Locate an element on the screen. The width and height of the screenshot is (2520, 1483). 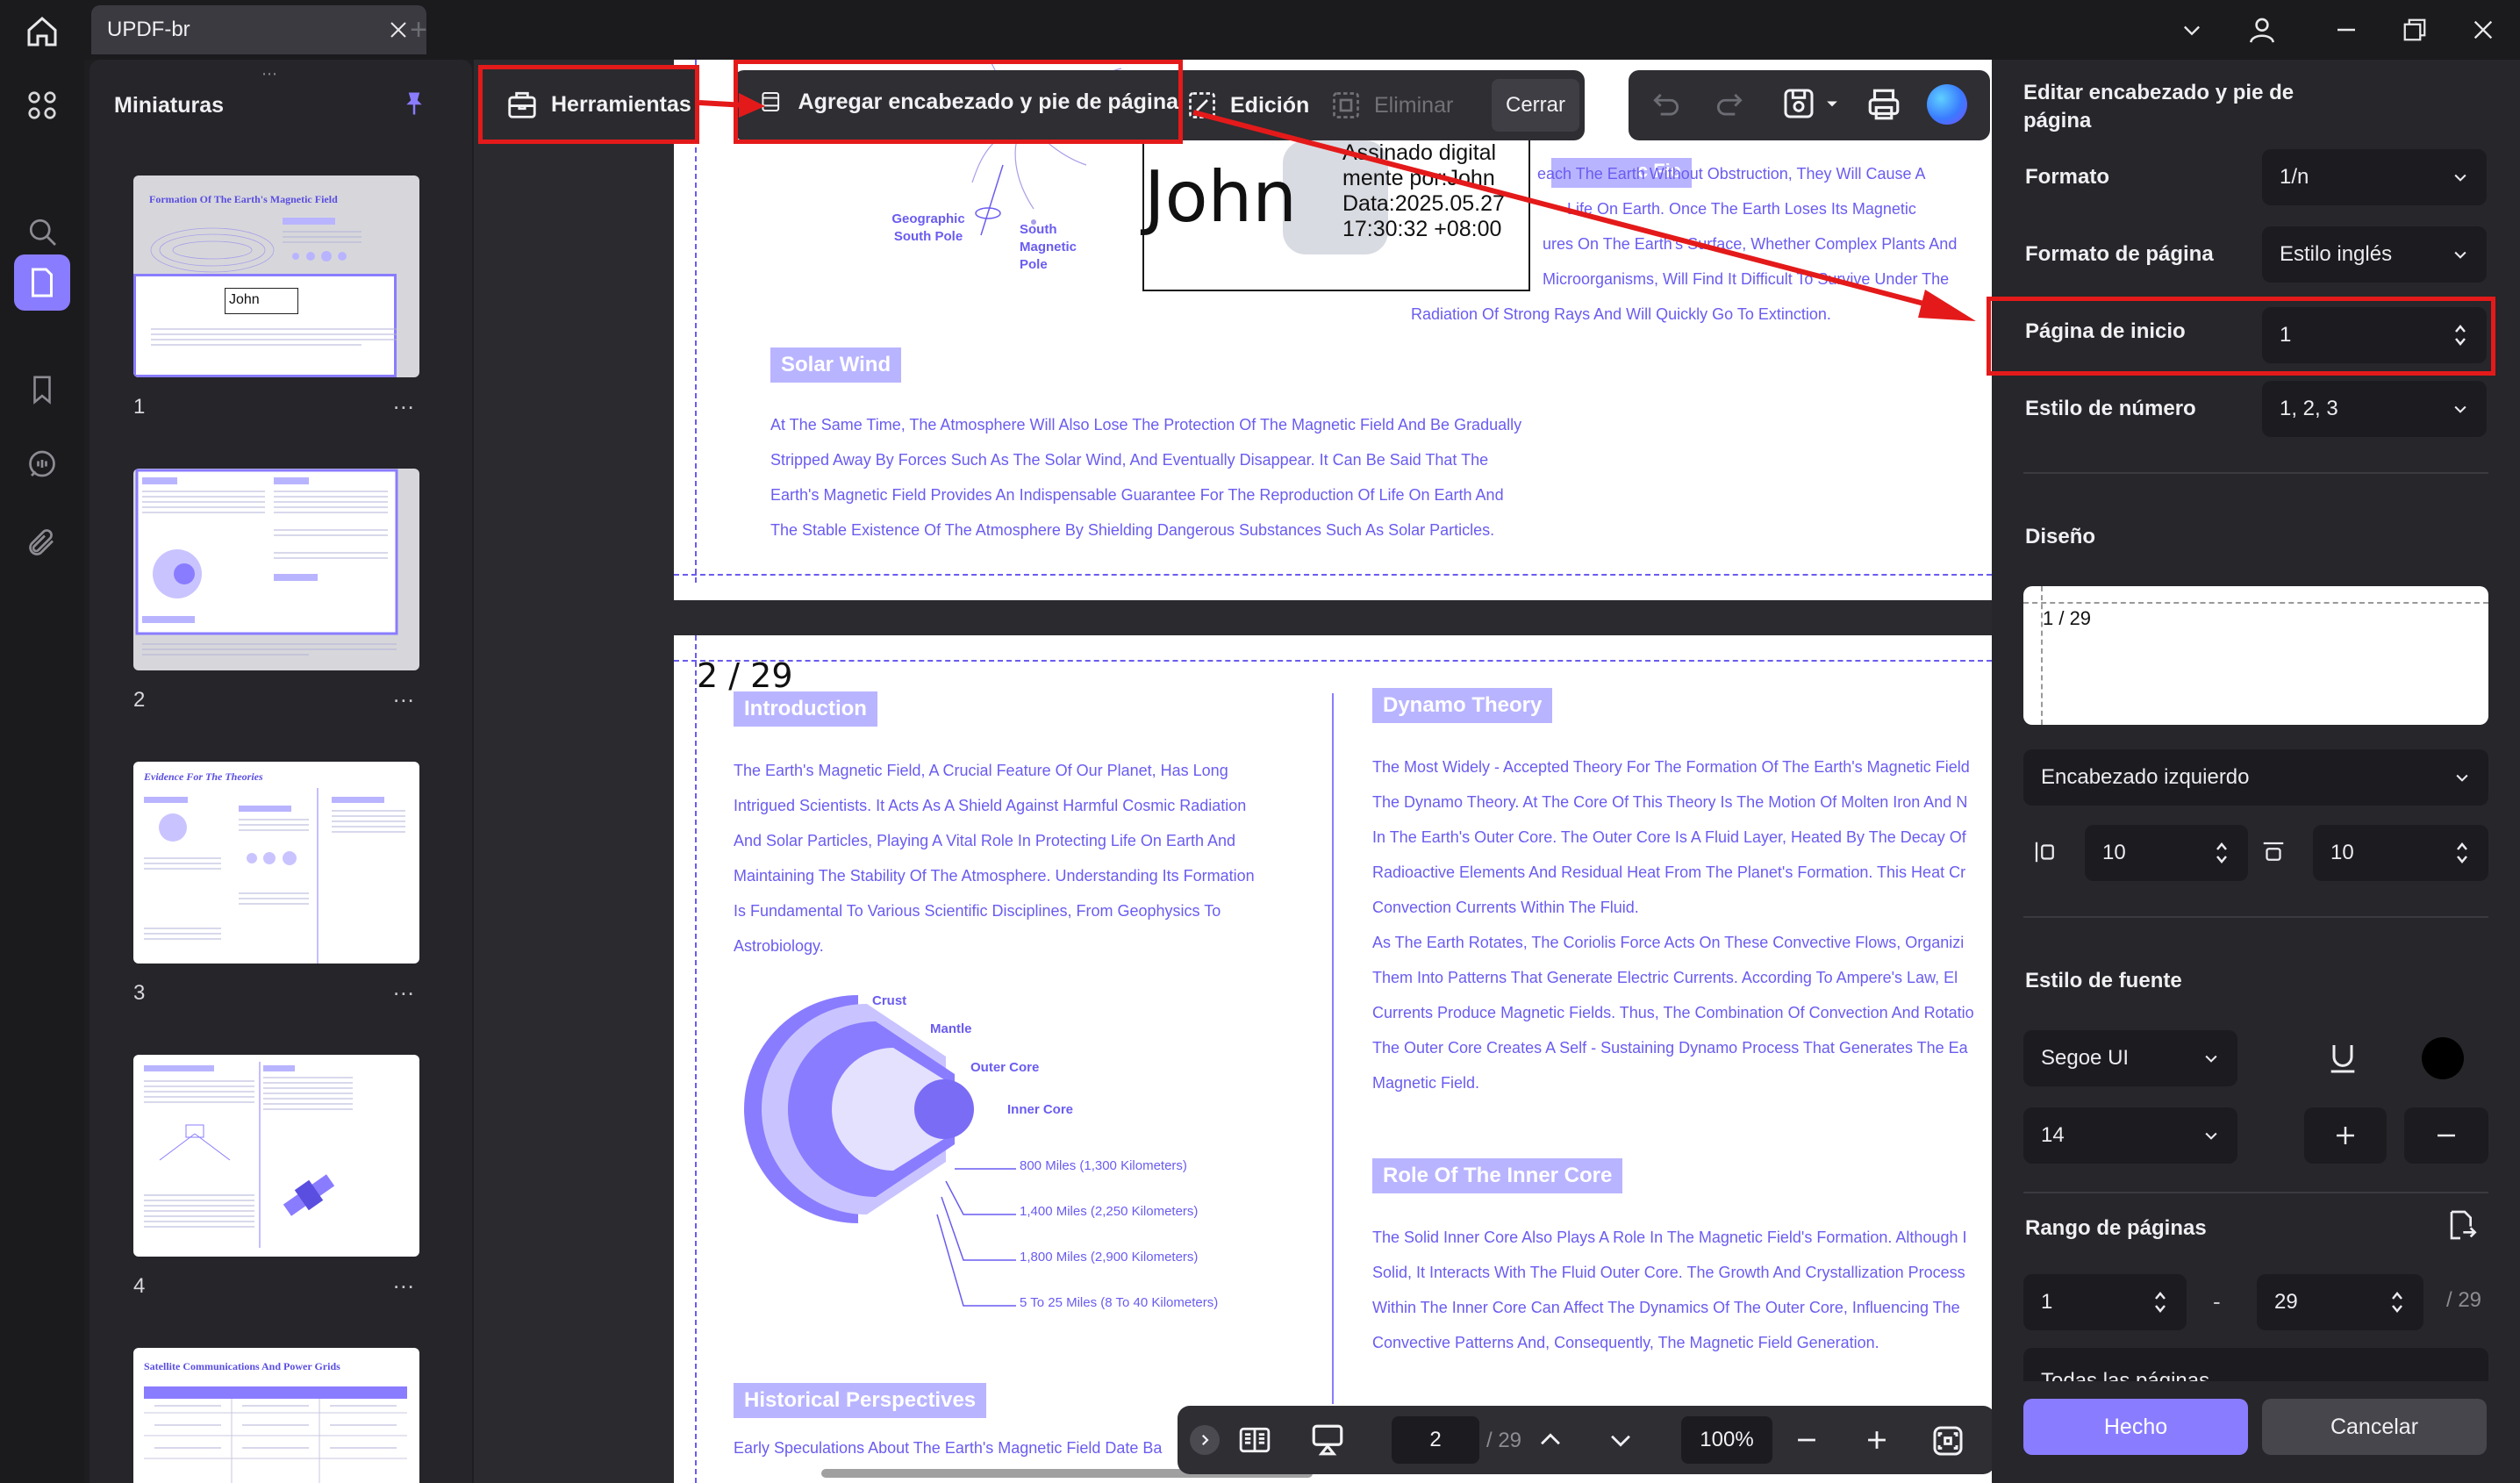
expand-nav-icon is located at coordinates (1205, 1440).